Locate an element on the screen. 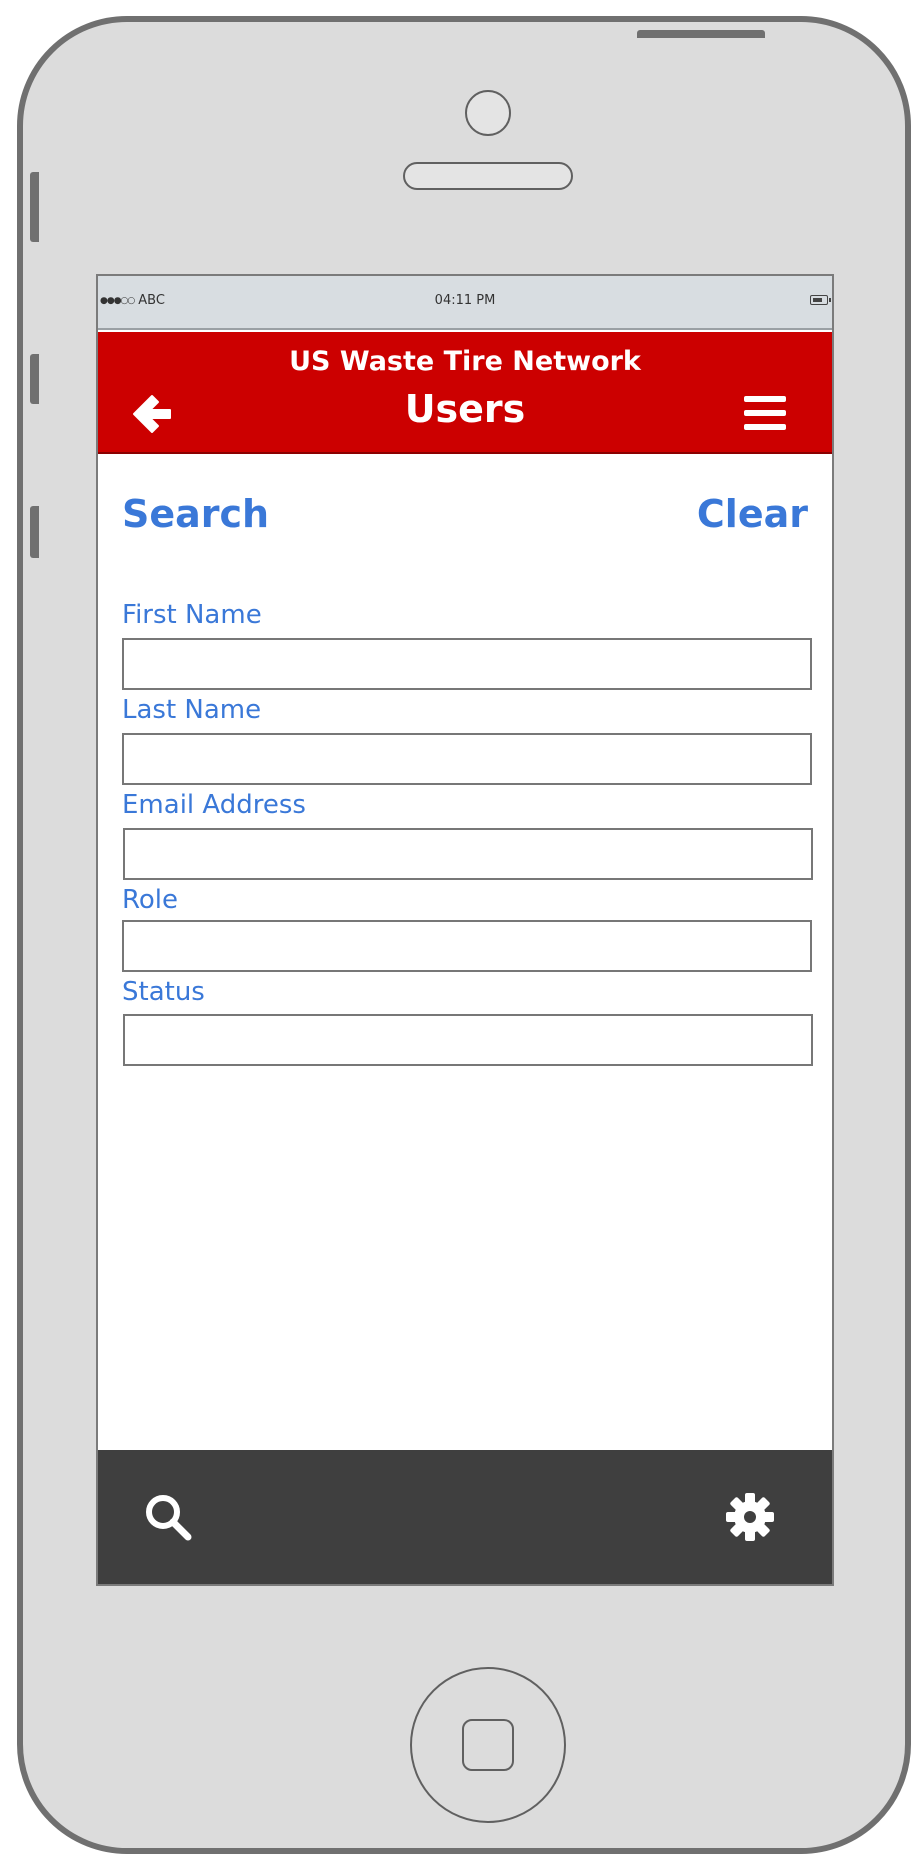 This screenshot has height=1857, width=911. clear-button: Clear is located at coordinates (752, 514).